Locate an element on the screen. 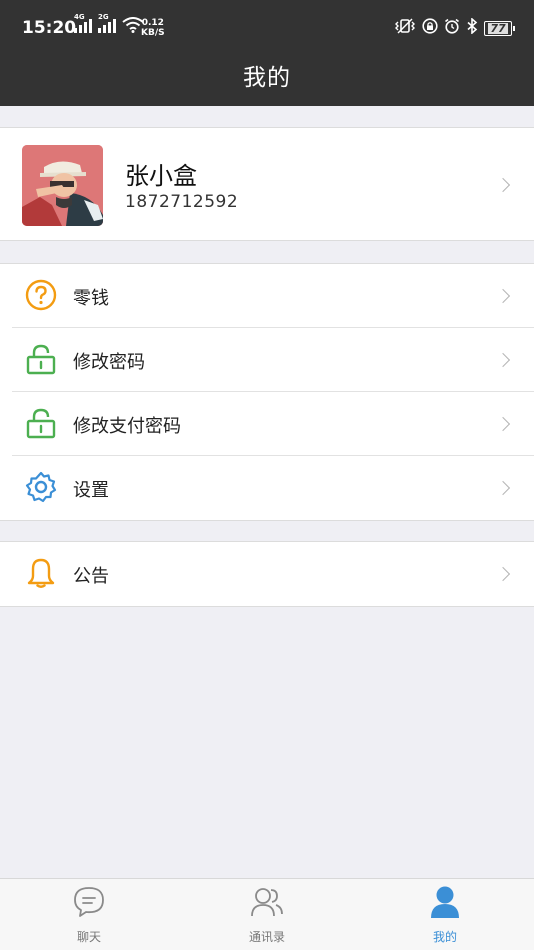  chat-bubble-icon is located at coordinates (89, 902).